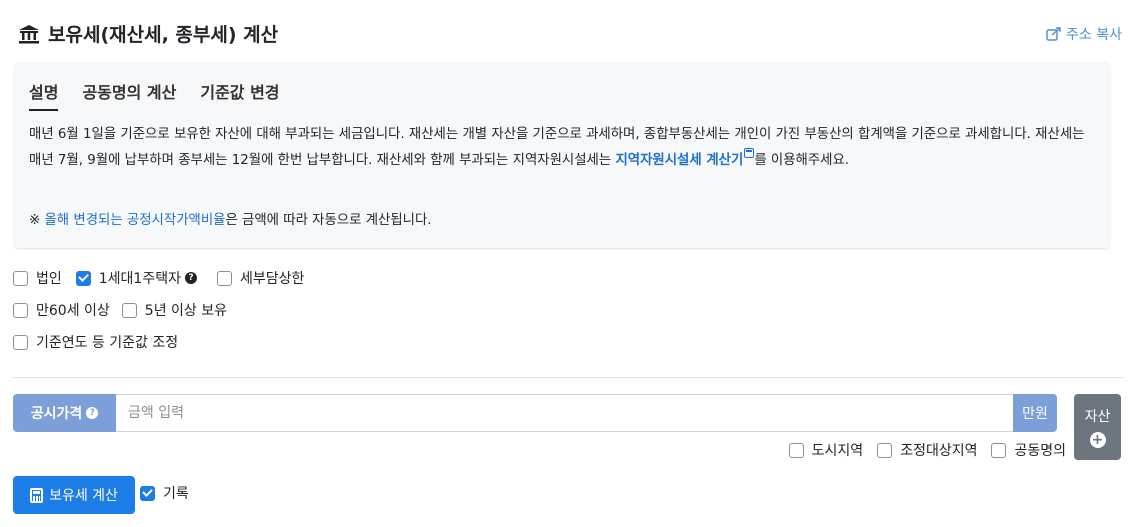 This screenshot has height=527, width=1132. I want to click on plus-circle-icon: +, so click(1097, 440).